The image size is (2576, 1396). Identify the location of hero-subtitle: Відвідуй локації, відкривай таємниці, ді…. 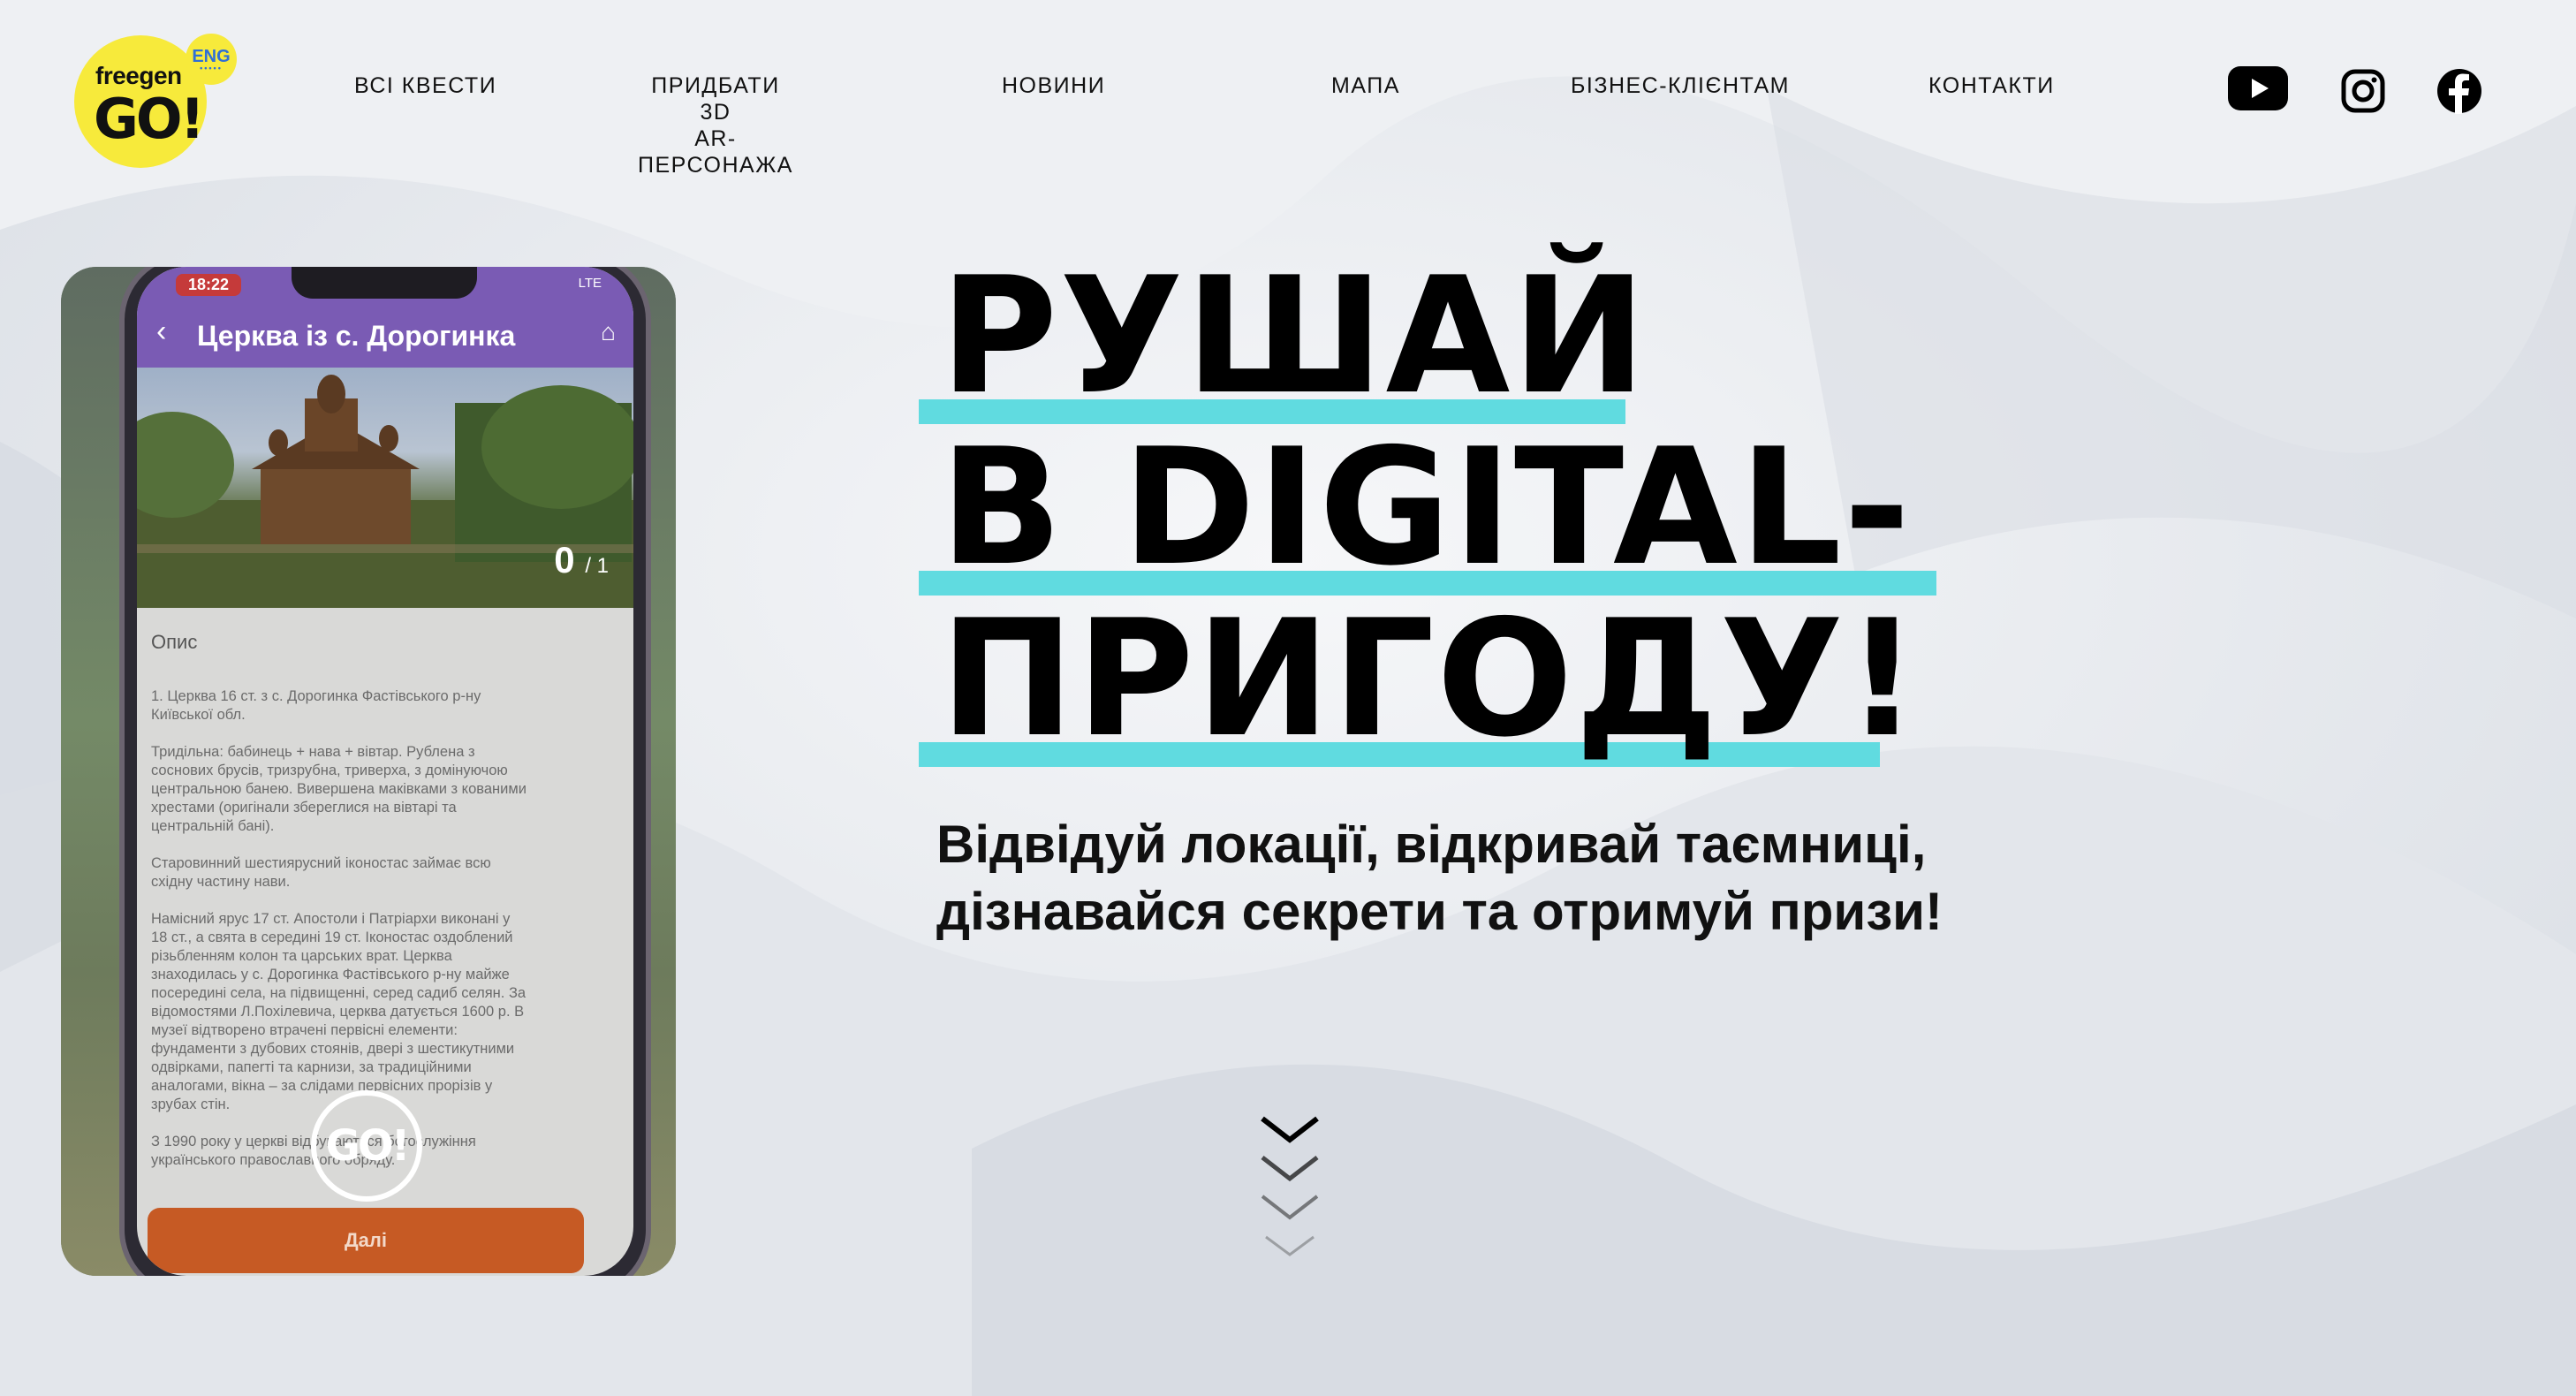
(1440, 878).